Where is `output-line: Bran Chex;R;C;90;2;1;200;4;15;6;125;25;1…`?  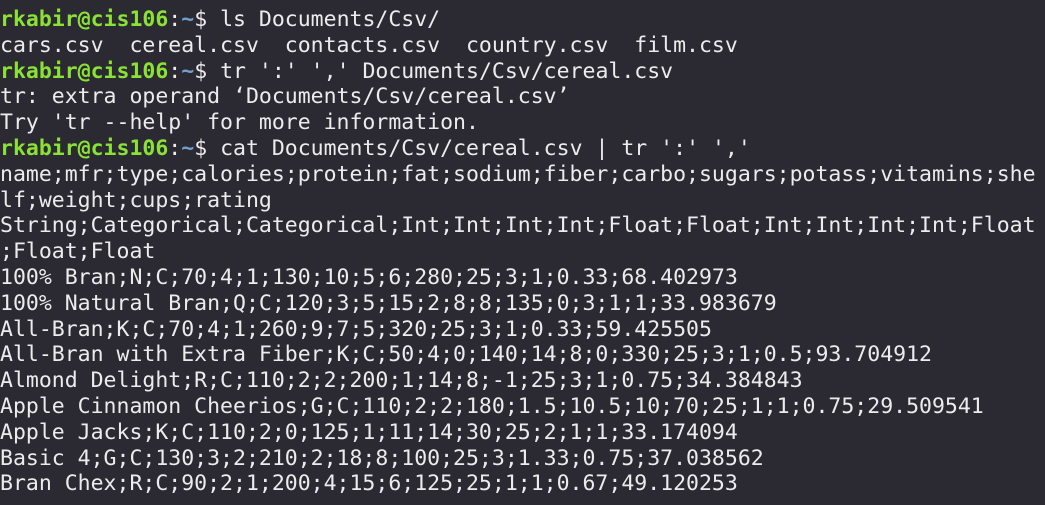 output-line: Bran Chex;R;C;90;2;1;200;4;15;6;125;25;1… is located at coordinates (369, 484).